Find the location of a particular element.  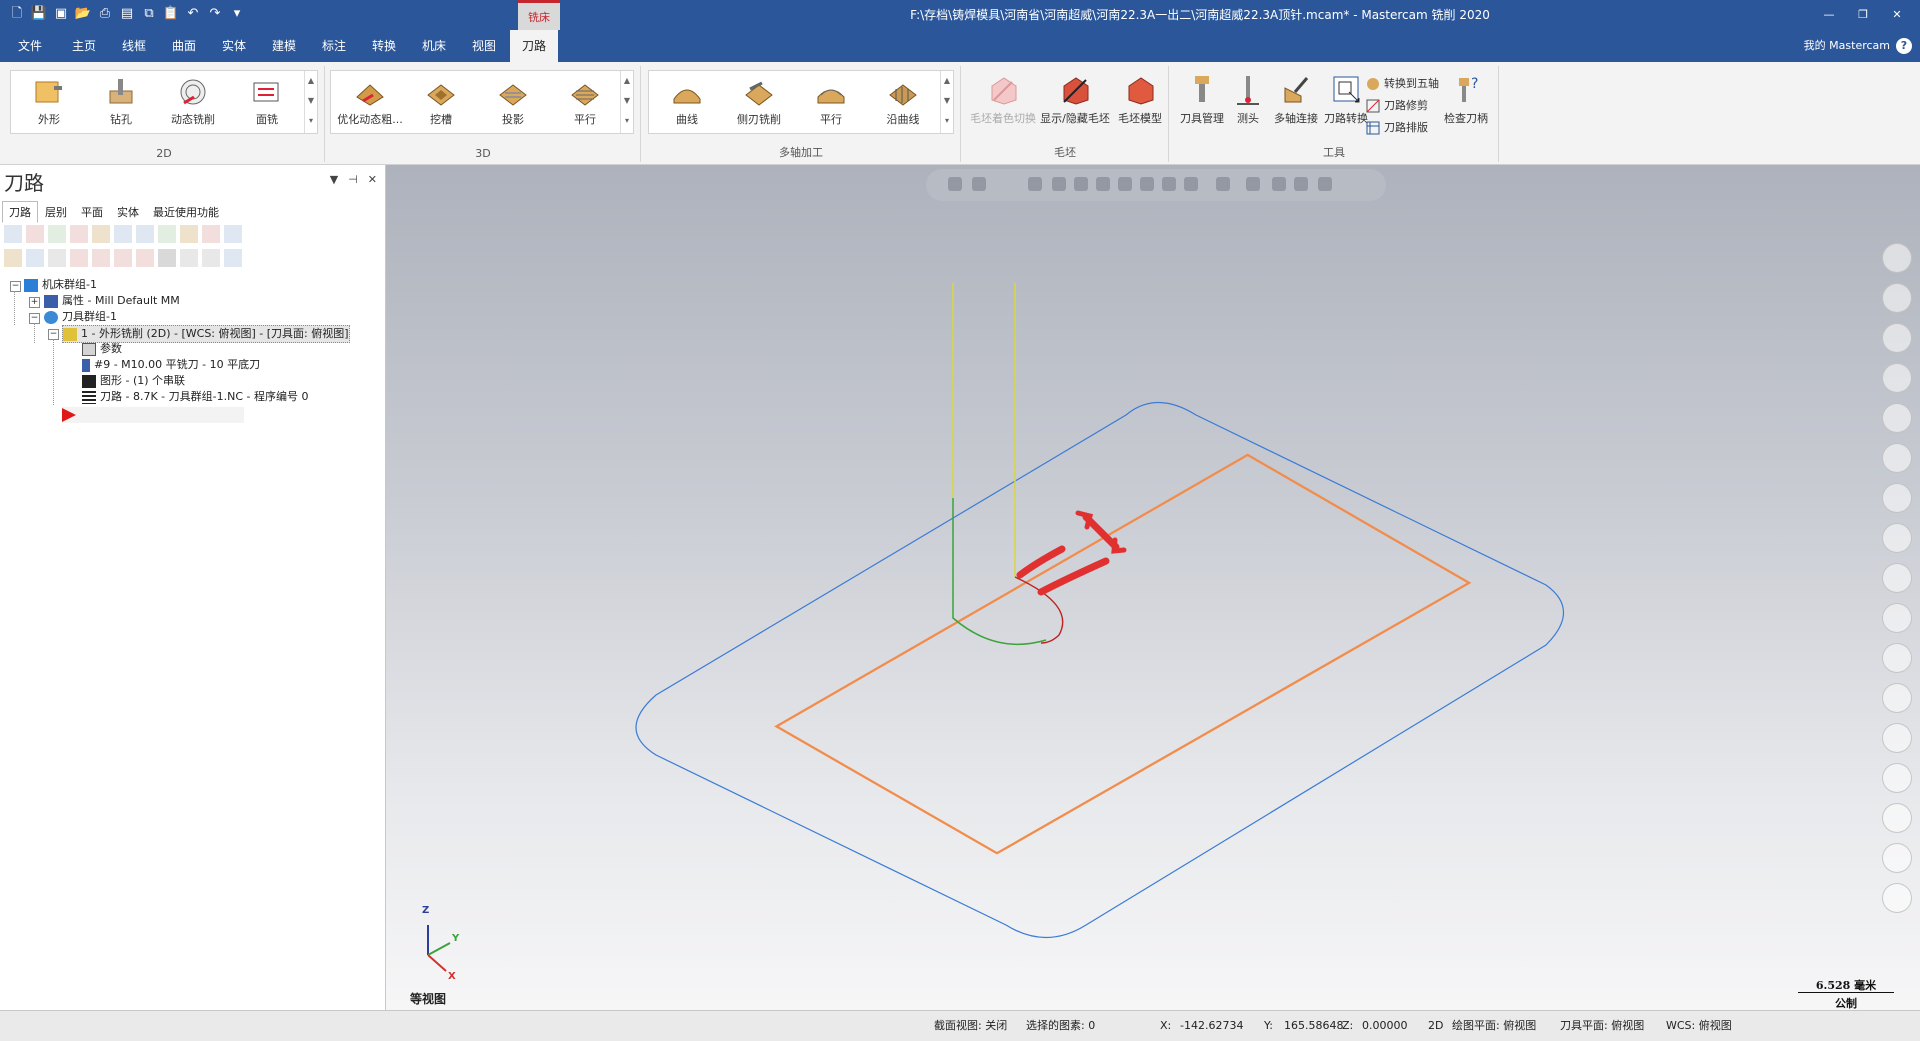

panel-close-icon: ✕ is located at coordinates (372, 179).